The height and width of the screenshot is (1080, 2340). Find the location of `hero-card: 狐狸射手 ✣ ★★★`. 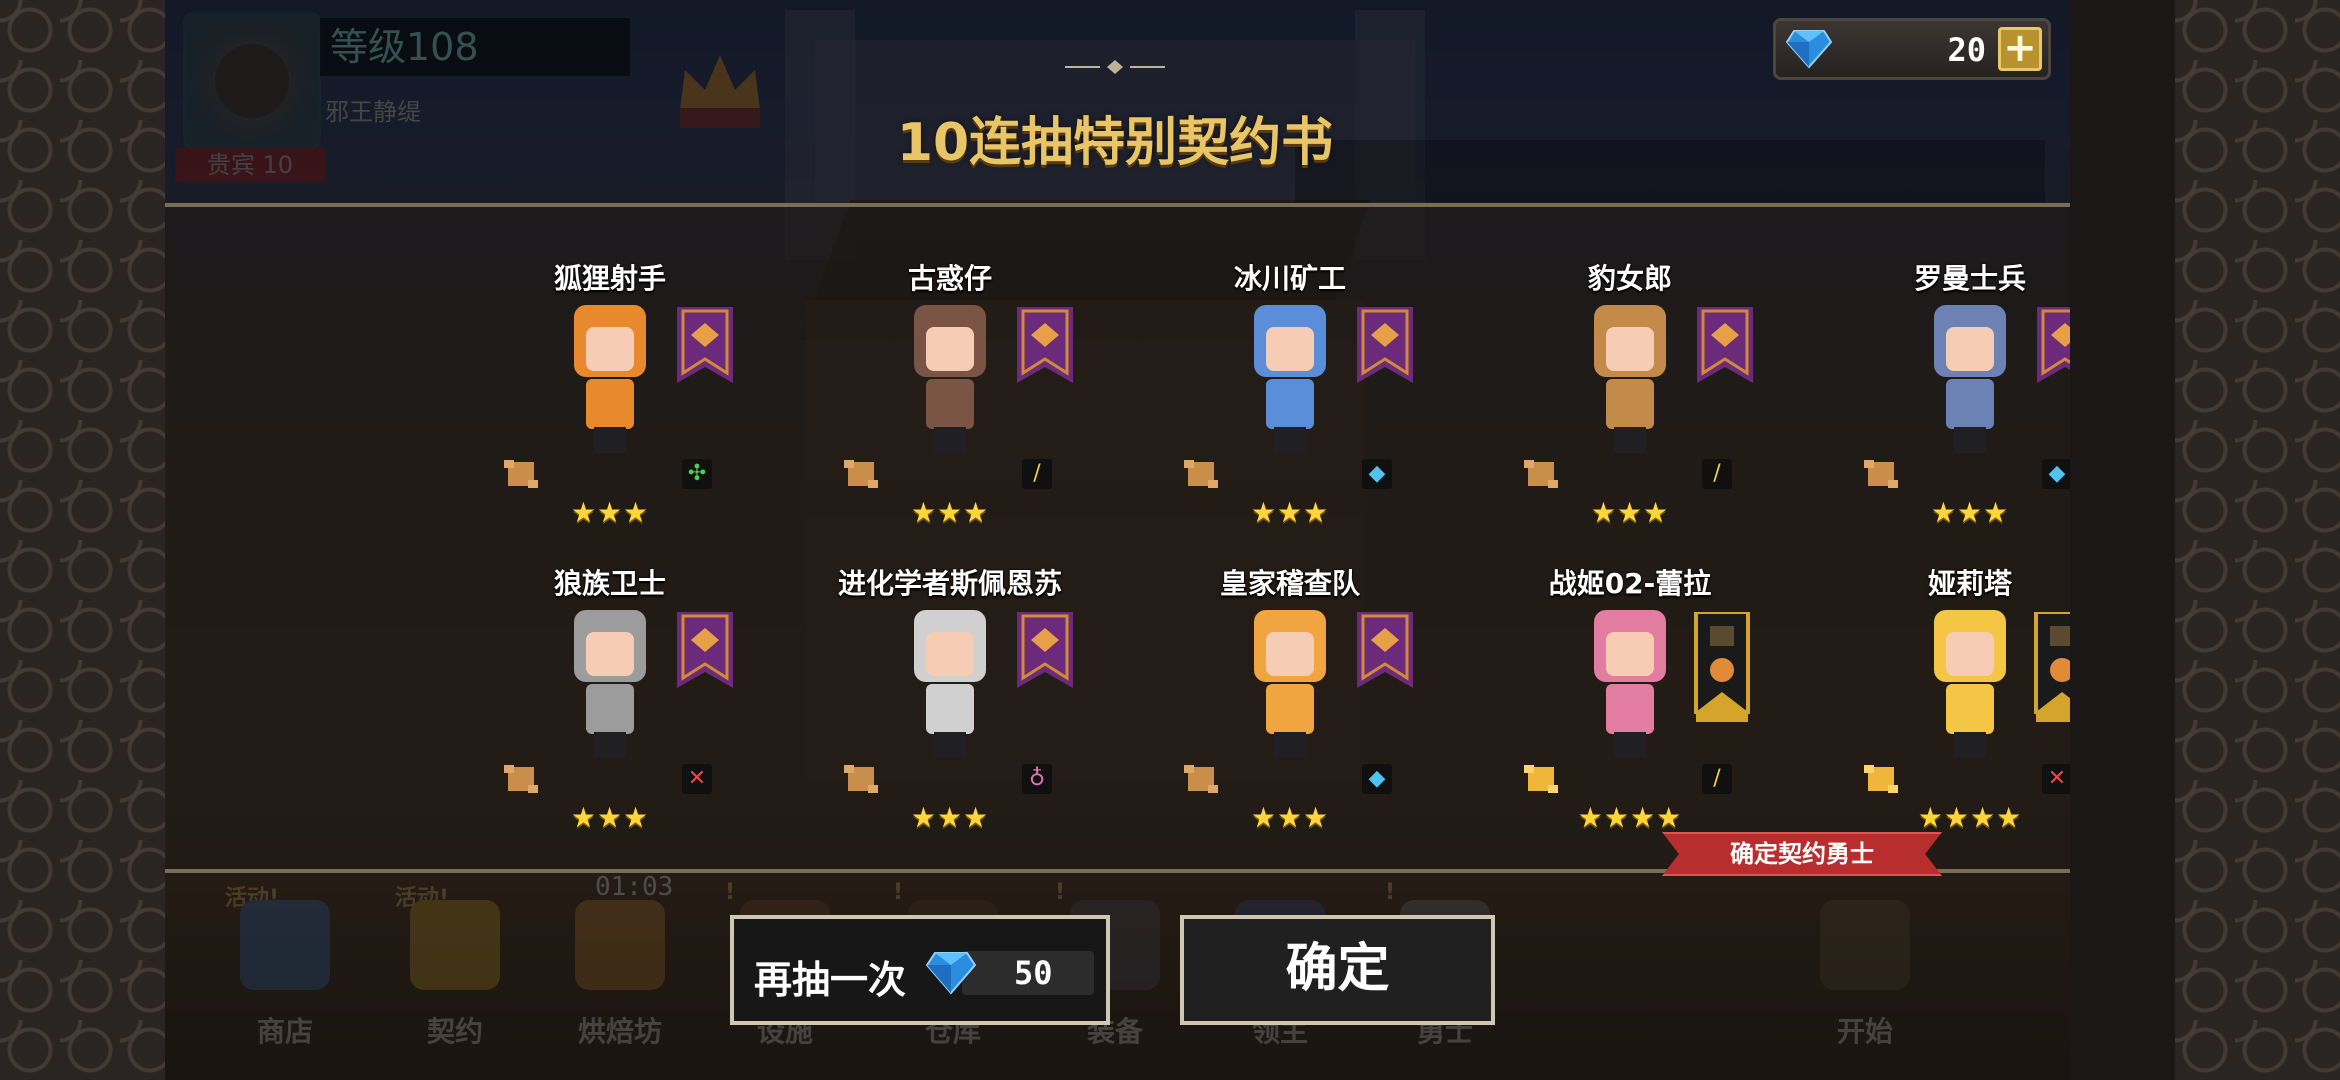

hero-card: 狐狸射手 ✣ ★★★ is located at coordinates (610, 364).